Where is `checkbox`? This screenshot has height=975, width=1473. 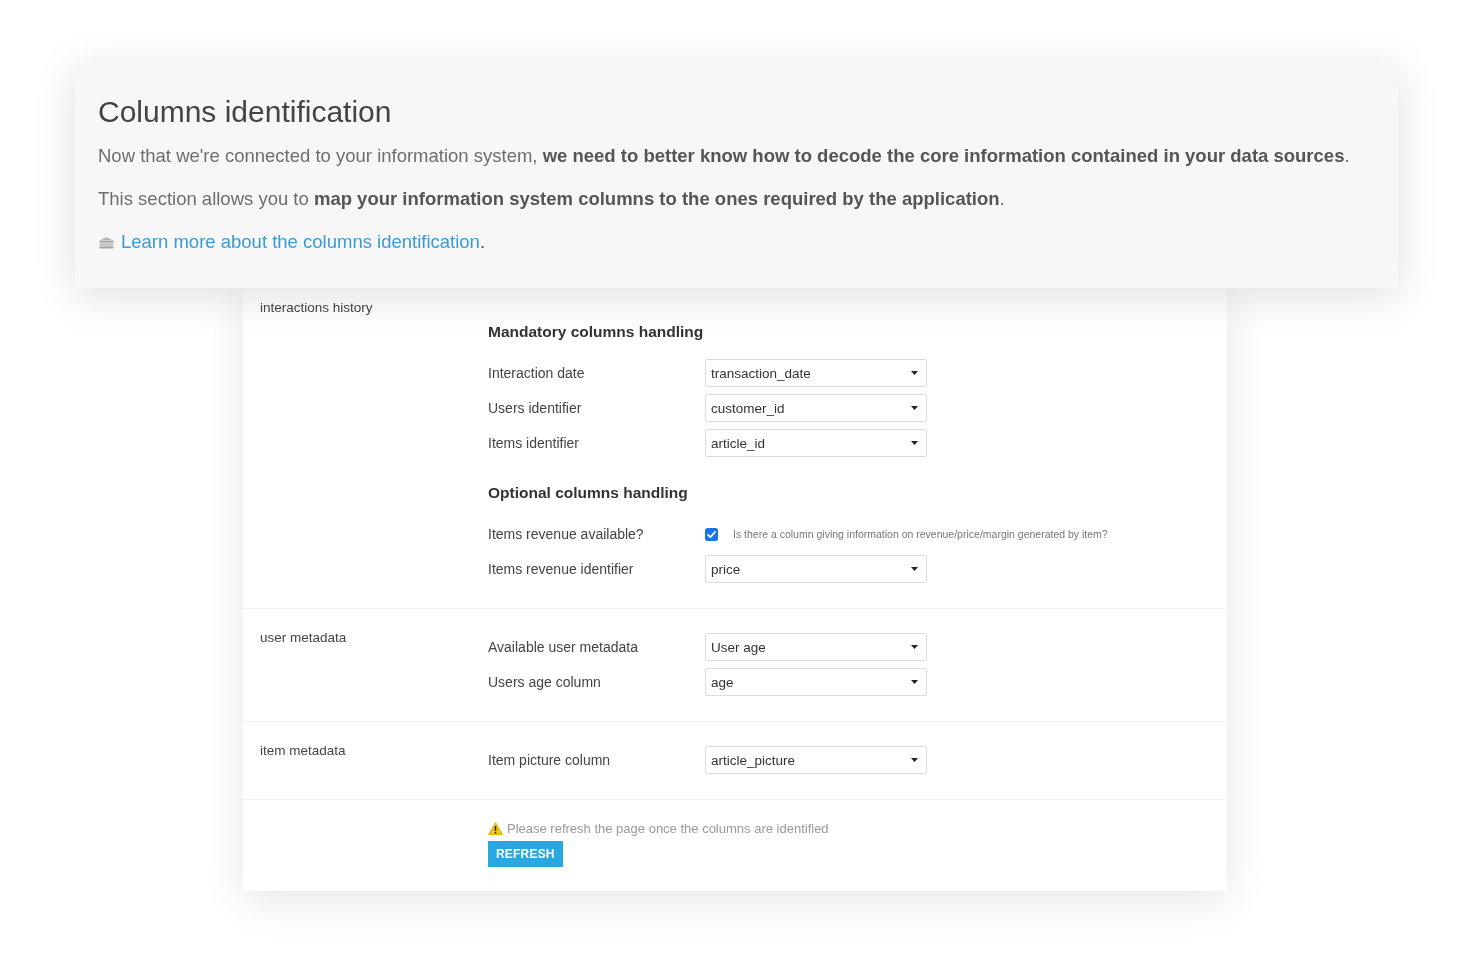
checkbox is located at coordinates (711, 534).